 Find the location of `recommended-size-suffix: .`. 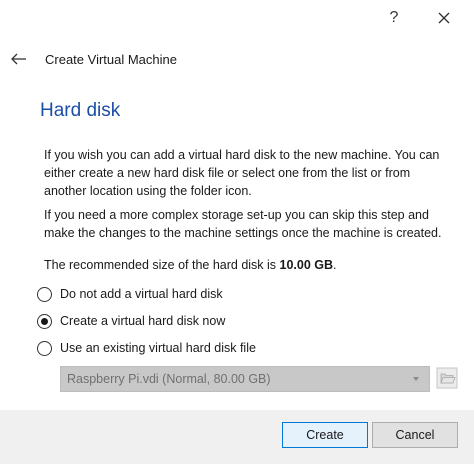

recommended-size-suffix: . is located at coordinates (335, 265).